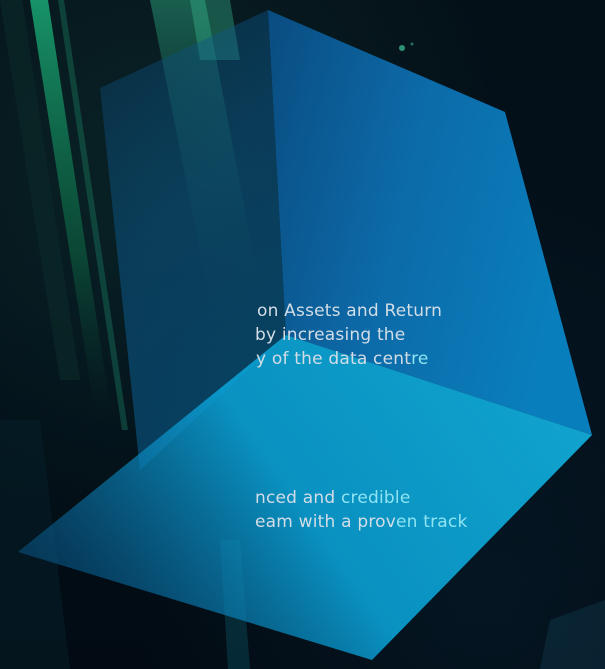 This screenshot has width=605, height=669. I want to click on paragraph-2-line-2-highlight: en track, so click(432, 522).